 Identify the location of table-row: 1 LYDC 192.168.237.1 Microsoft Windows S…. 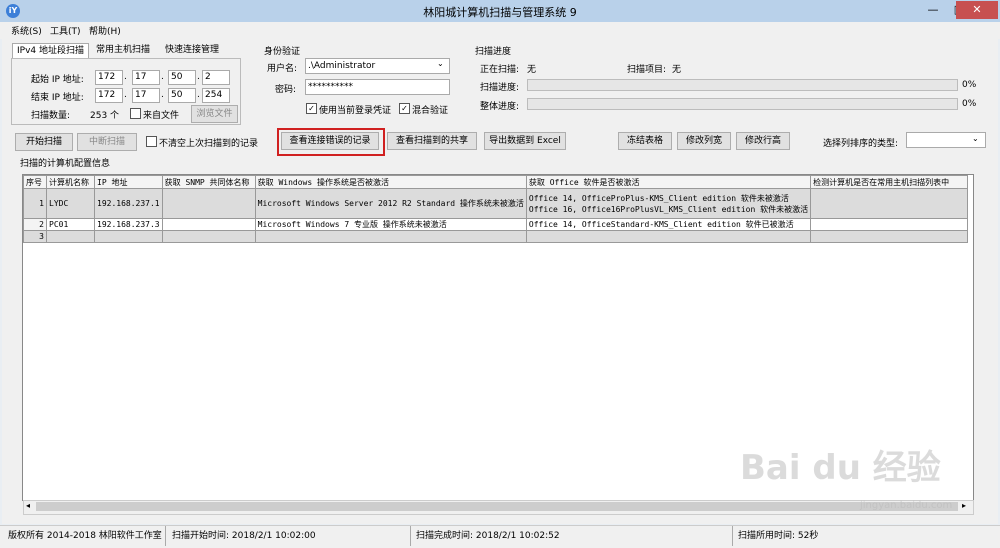
(496, 203).